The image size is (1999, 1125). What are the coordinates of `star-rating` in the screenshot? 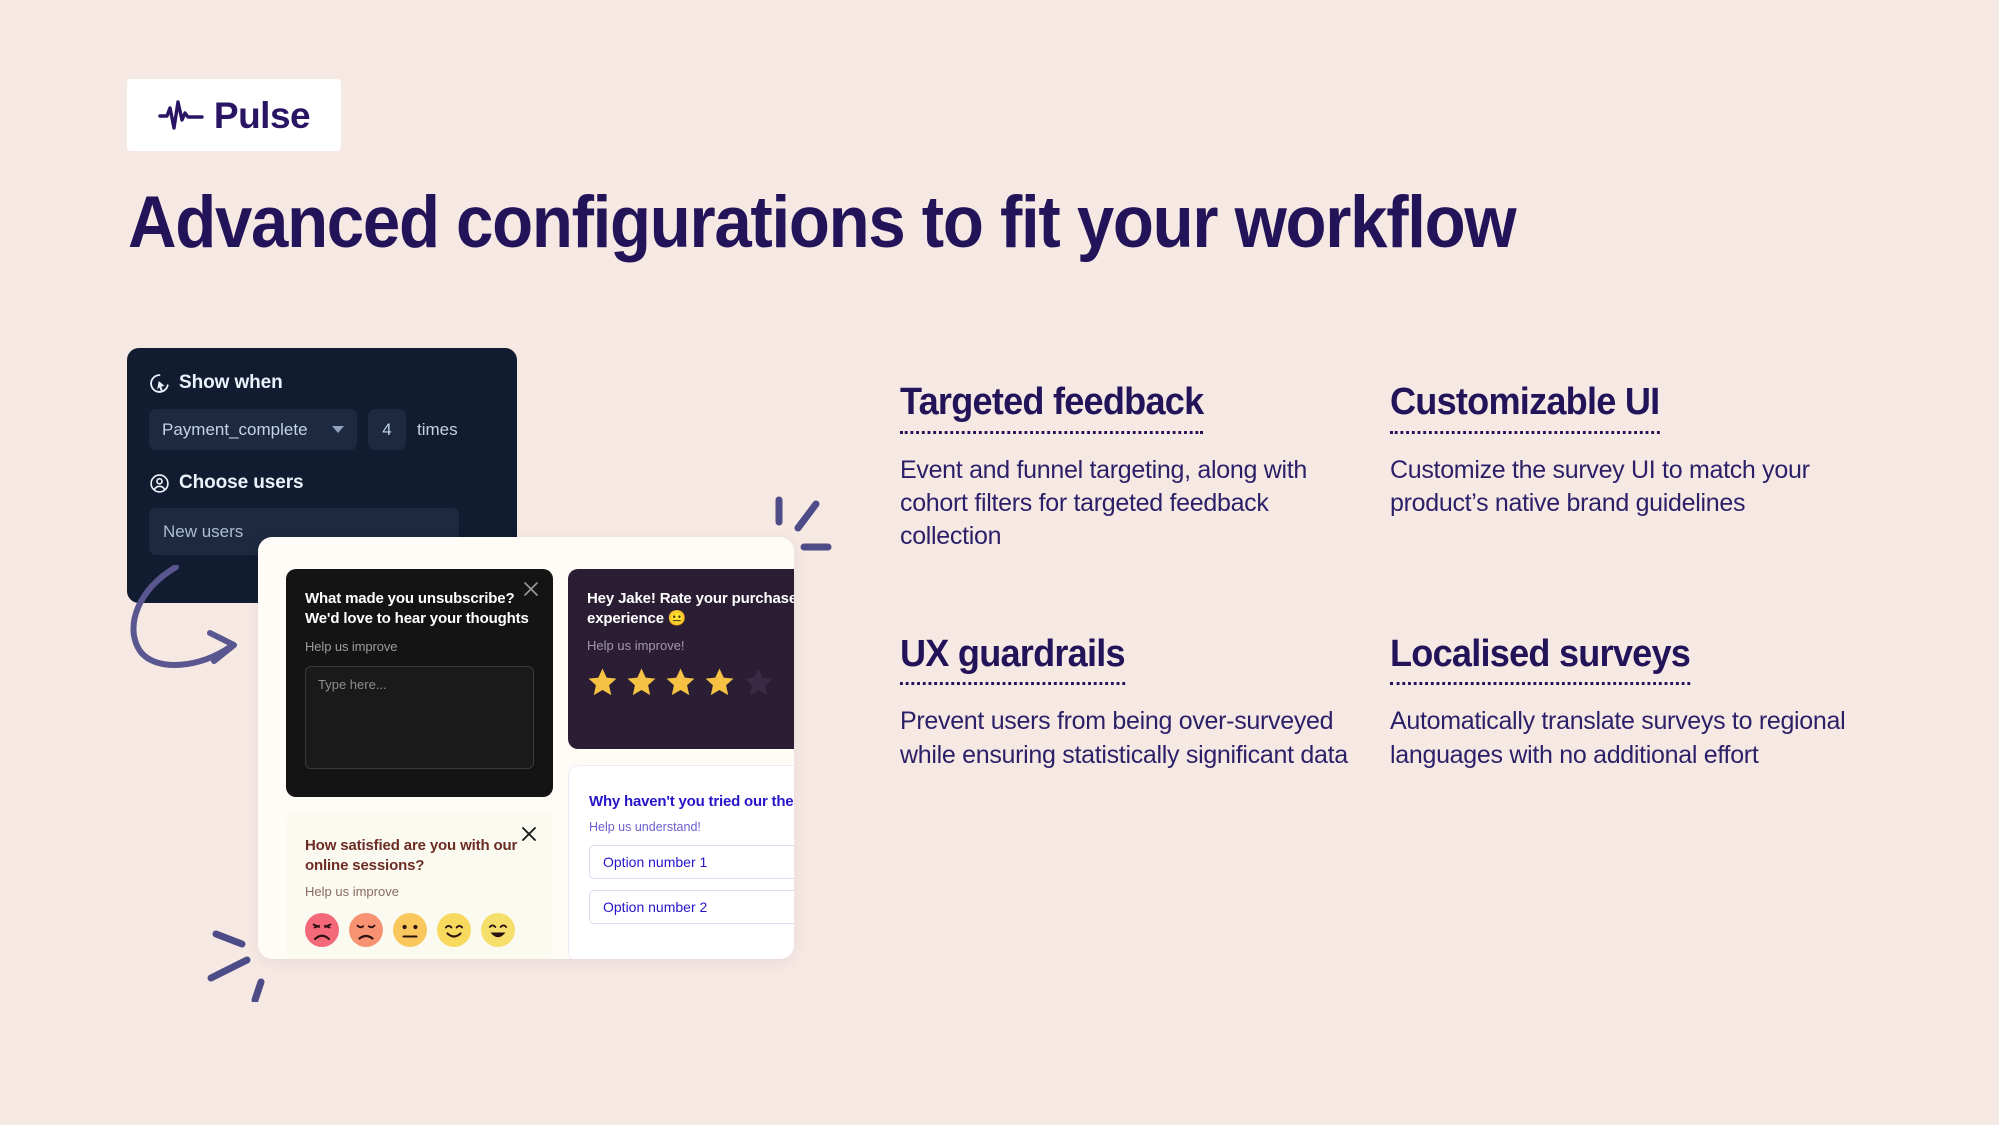 It's located at (690, 682).